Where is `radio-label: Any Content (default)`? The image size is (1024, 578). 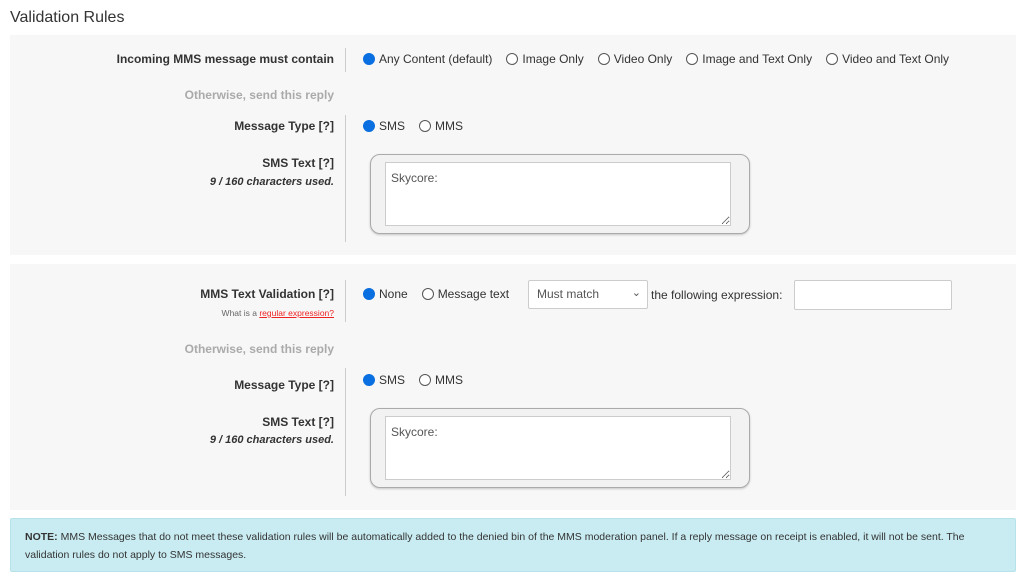
radio-label: Any Content (default) is located at coordinates (436, 59).